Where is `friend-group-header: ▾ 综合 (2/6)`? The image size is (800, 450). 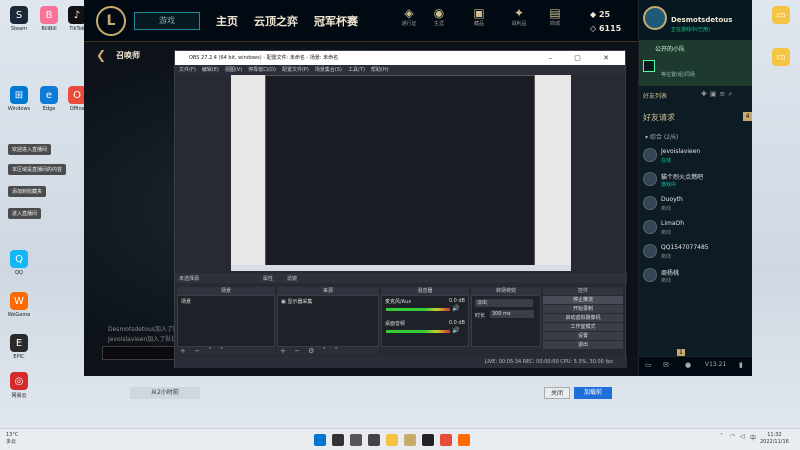 friend-group-header: ▾ 综合 (2/6) is located at coordinates (661, 136).